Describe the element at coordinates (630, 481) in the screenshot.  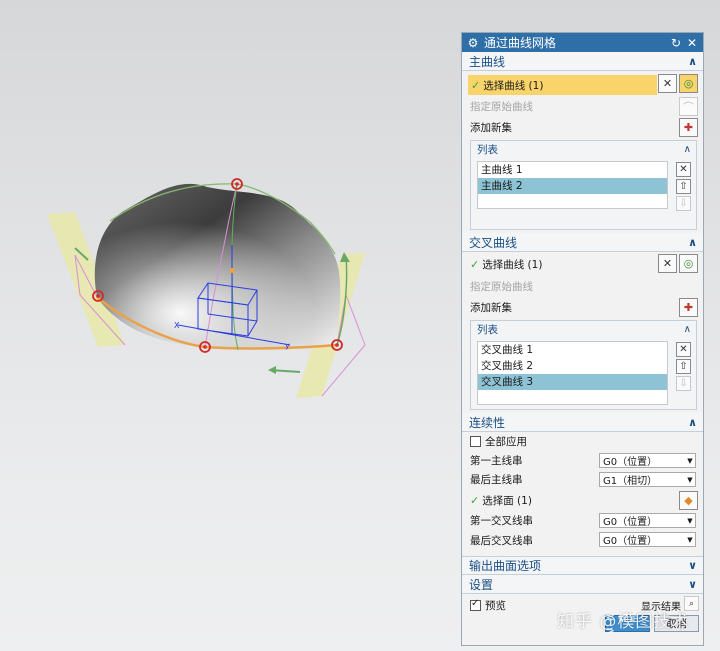
I see `dropdown-value: G1（相切）` at that location.